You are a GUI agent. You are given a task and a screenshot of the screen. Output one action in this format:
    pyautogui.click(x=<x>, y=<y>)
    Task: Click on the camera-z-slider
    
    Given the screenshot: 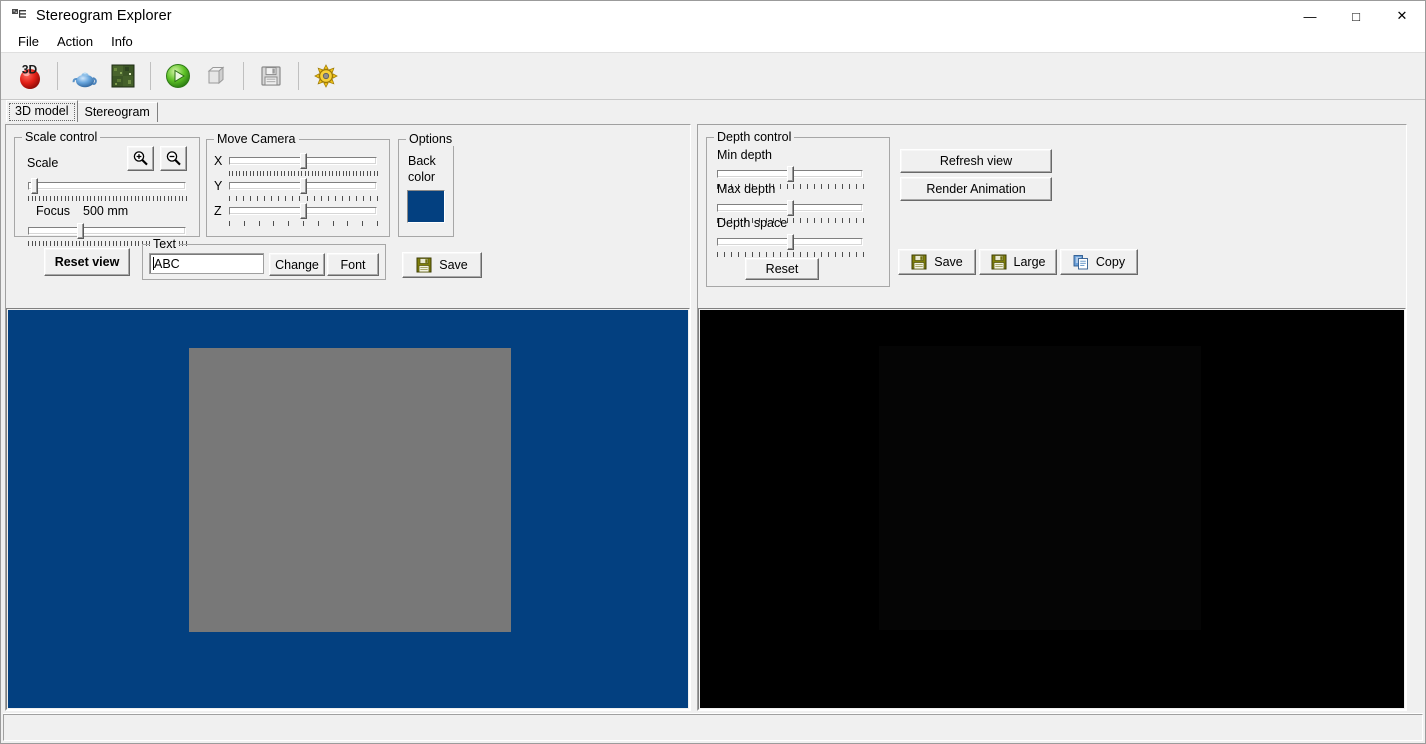 What is the action you would take?
    pyautogui.click(x=303, y=215)
    